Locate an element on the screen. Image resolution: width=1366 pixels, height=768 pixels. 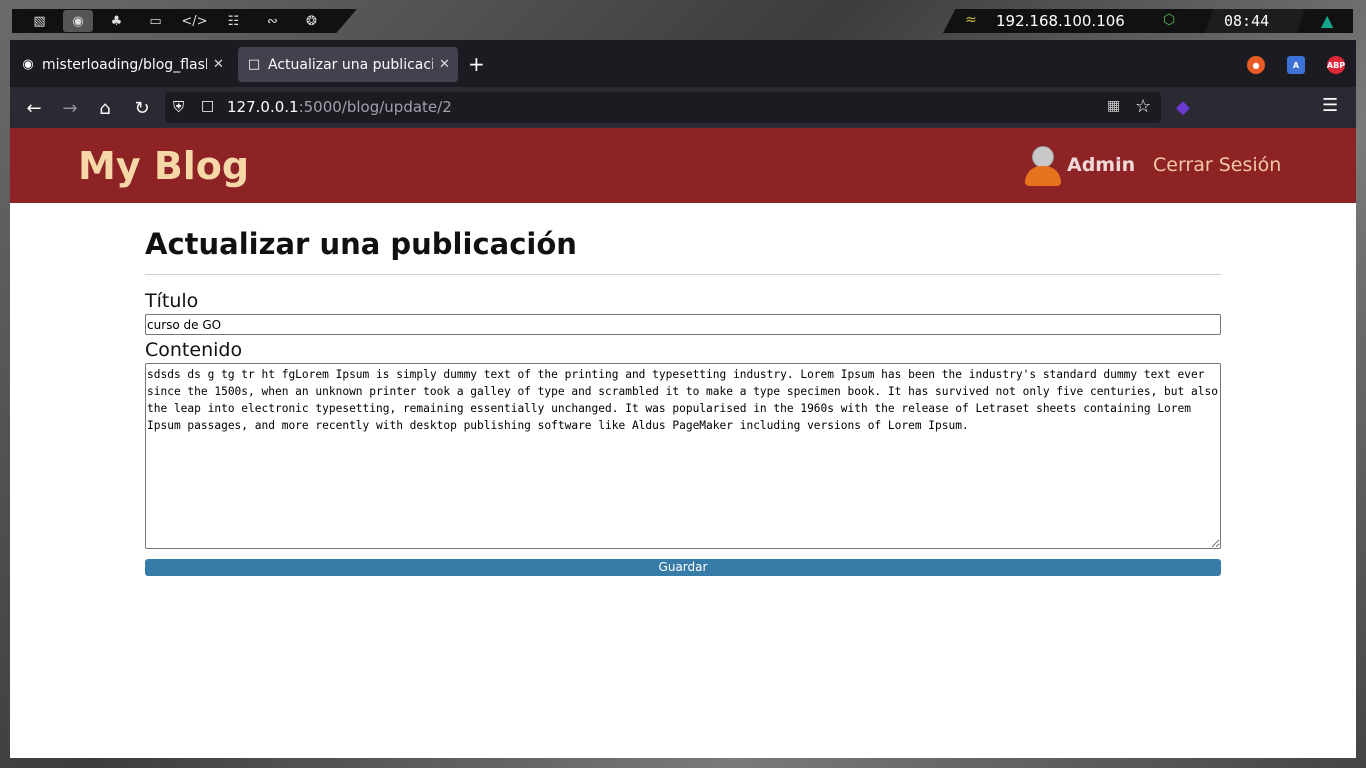
user-avatar-icon is located at coordinates (1043, 166).